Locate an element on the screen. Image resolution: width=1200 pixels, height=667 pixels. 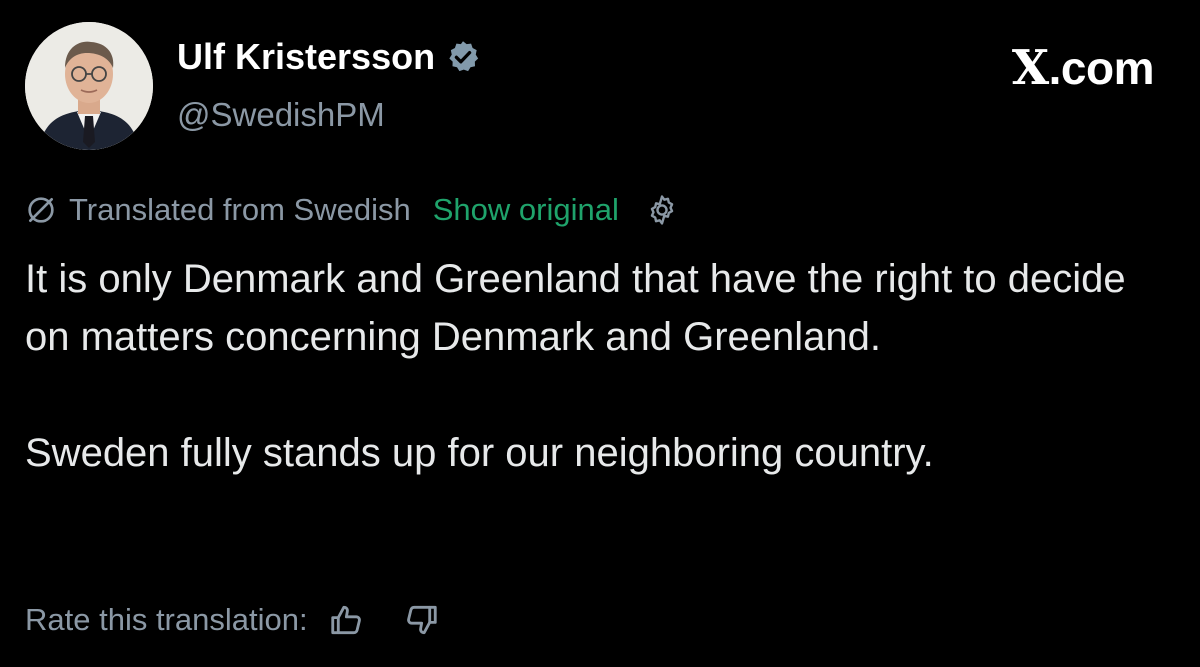
brand-logo: X.com is located at coordinates (1083, 68).